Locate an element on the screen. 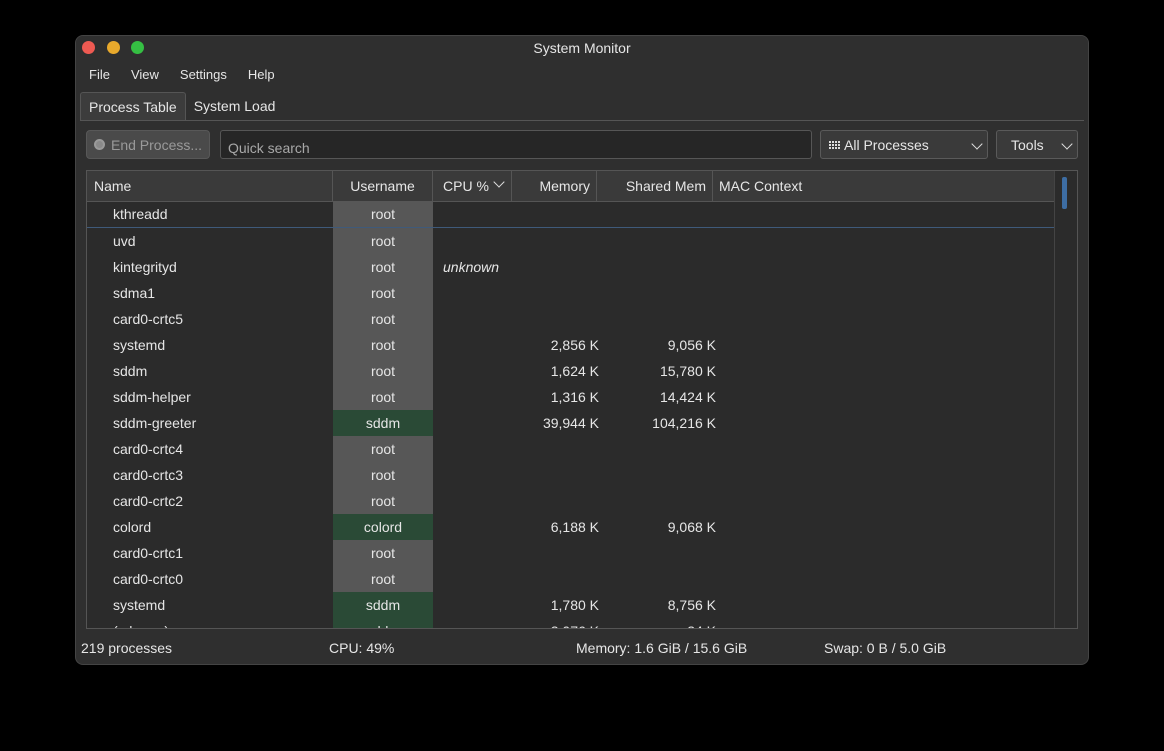  tab-divider is located at coordinates (582, 120).